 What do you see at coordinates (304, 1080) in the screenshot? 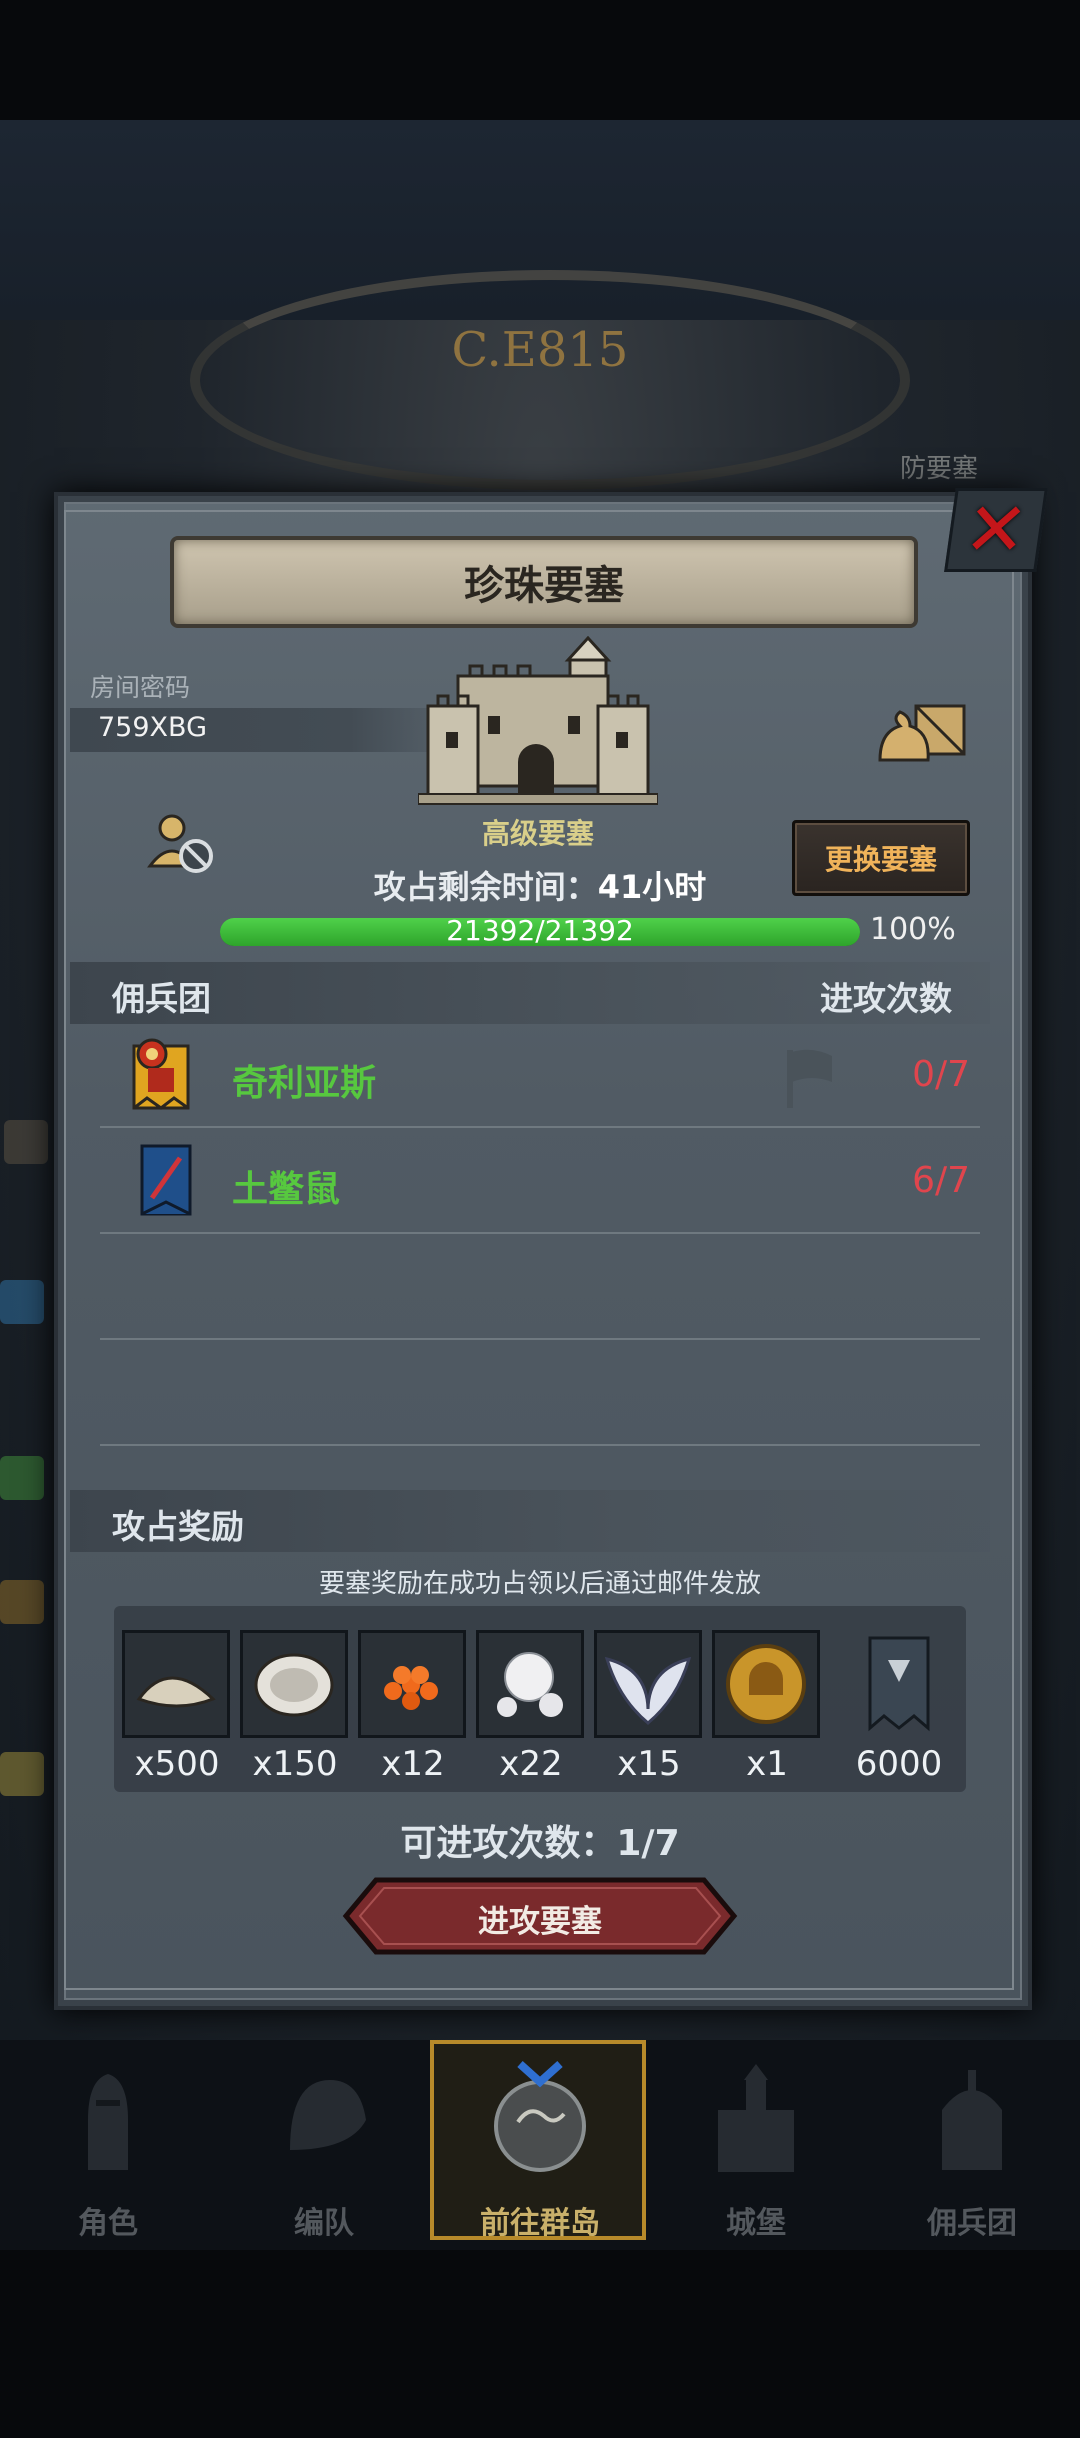
I see `mercenary-name: 奇利亚斯` at bounding box center [304, 1080].